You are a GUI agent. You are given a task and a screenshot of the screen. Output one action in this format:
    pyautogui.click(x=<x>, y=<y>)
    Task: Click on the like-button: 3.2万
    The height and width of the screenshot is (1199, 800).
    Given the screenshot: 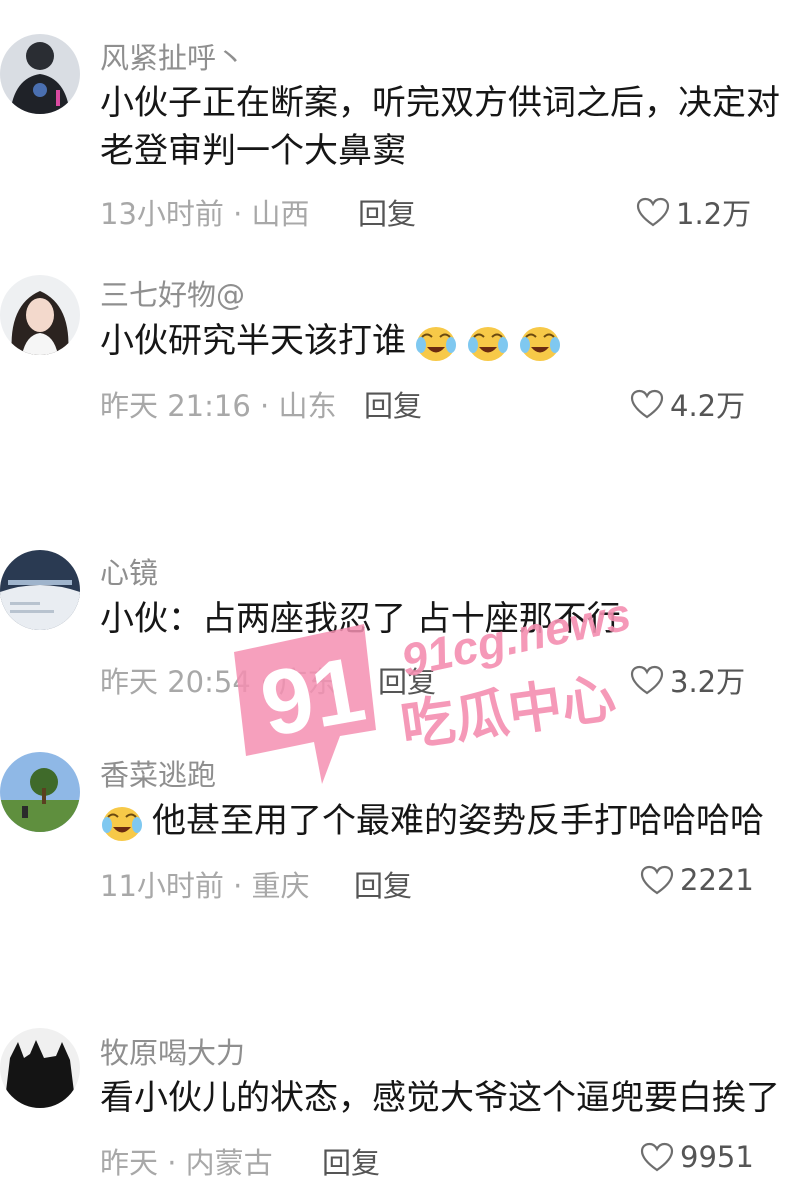 What is the action you would take?
    pyautogui.click(x=687, y=680)
    